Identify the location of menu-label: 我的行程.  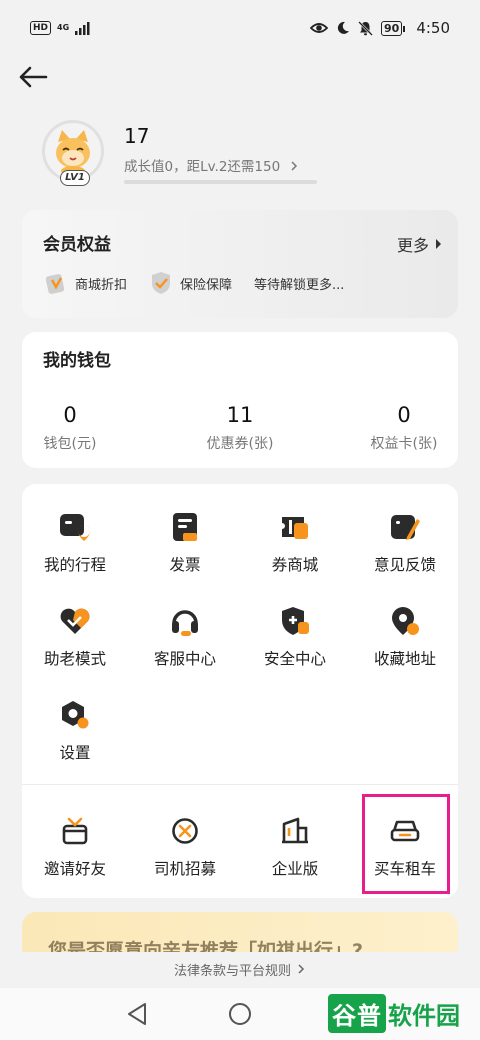
(74, 565).